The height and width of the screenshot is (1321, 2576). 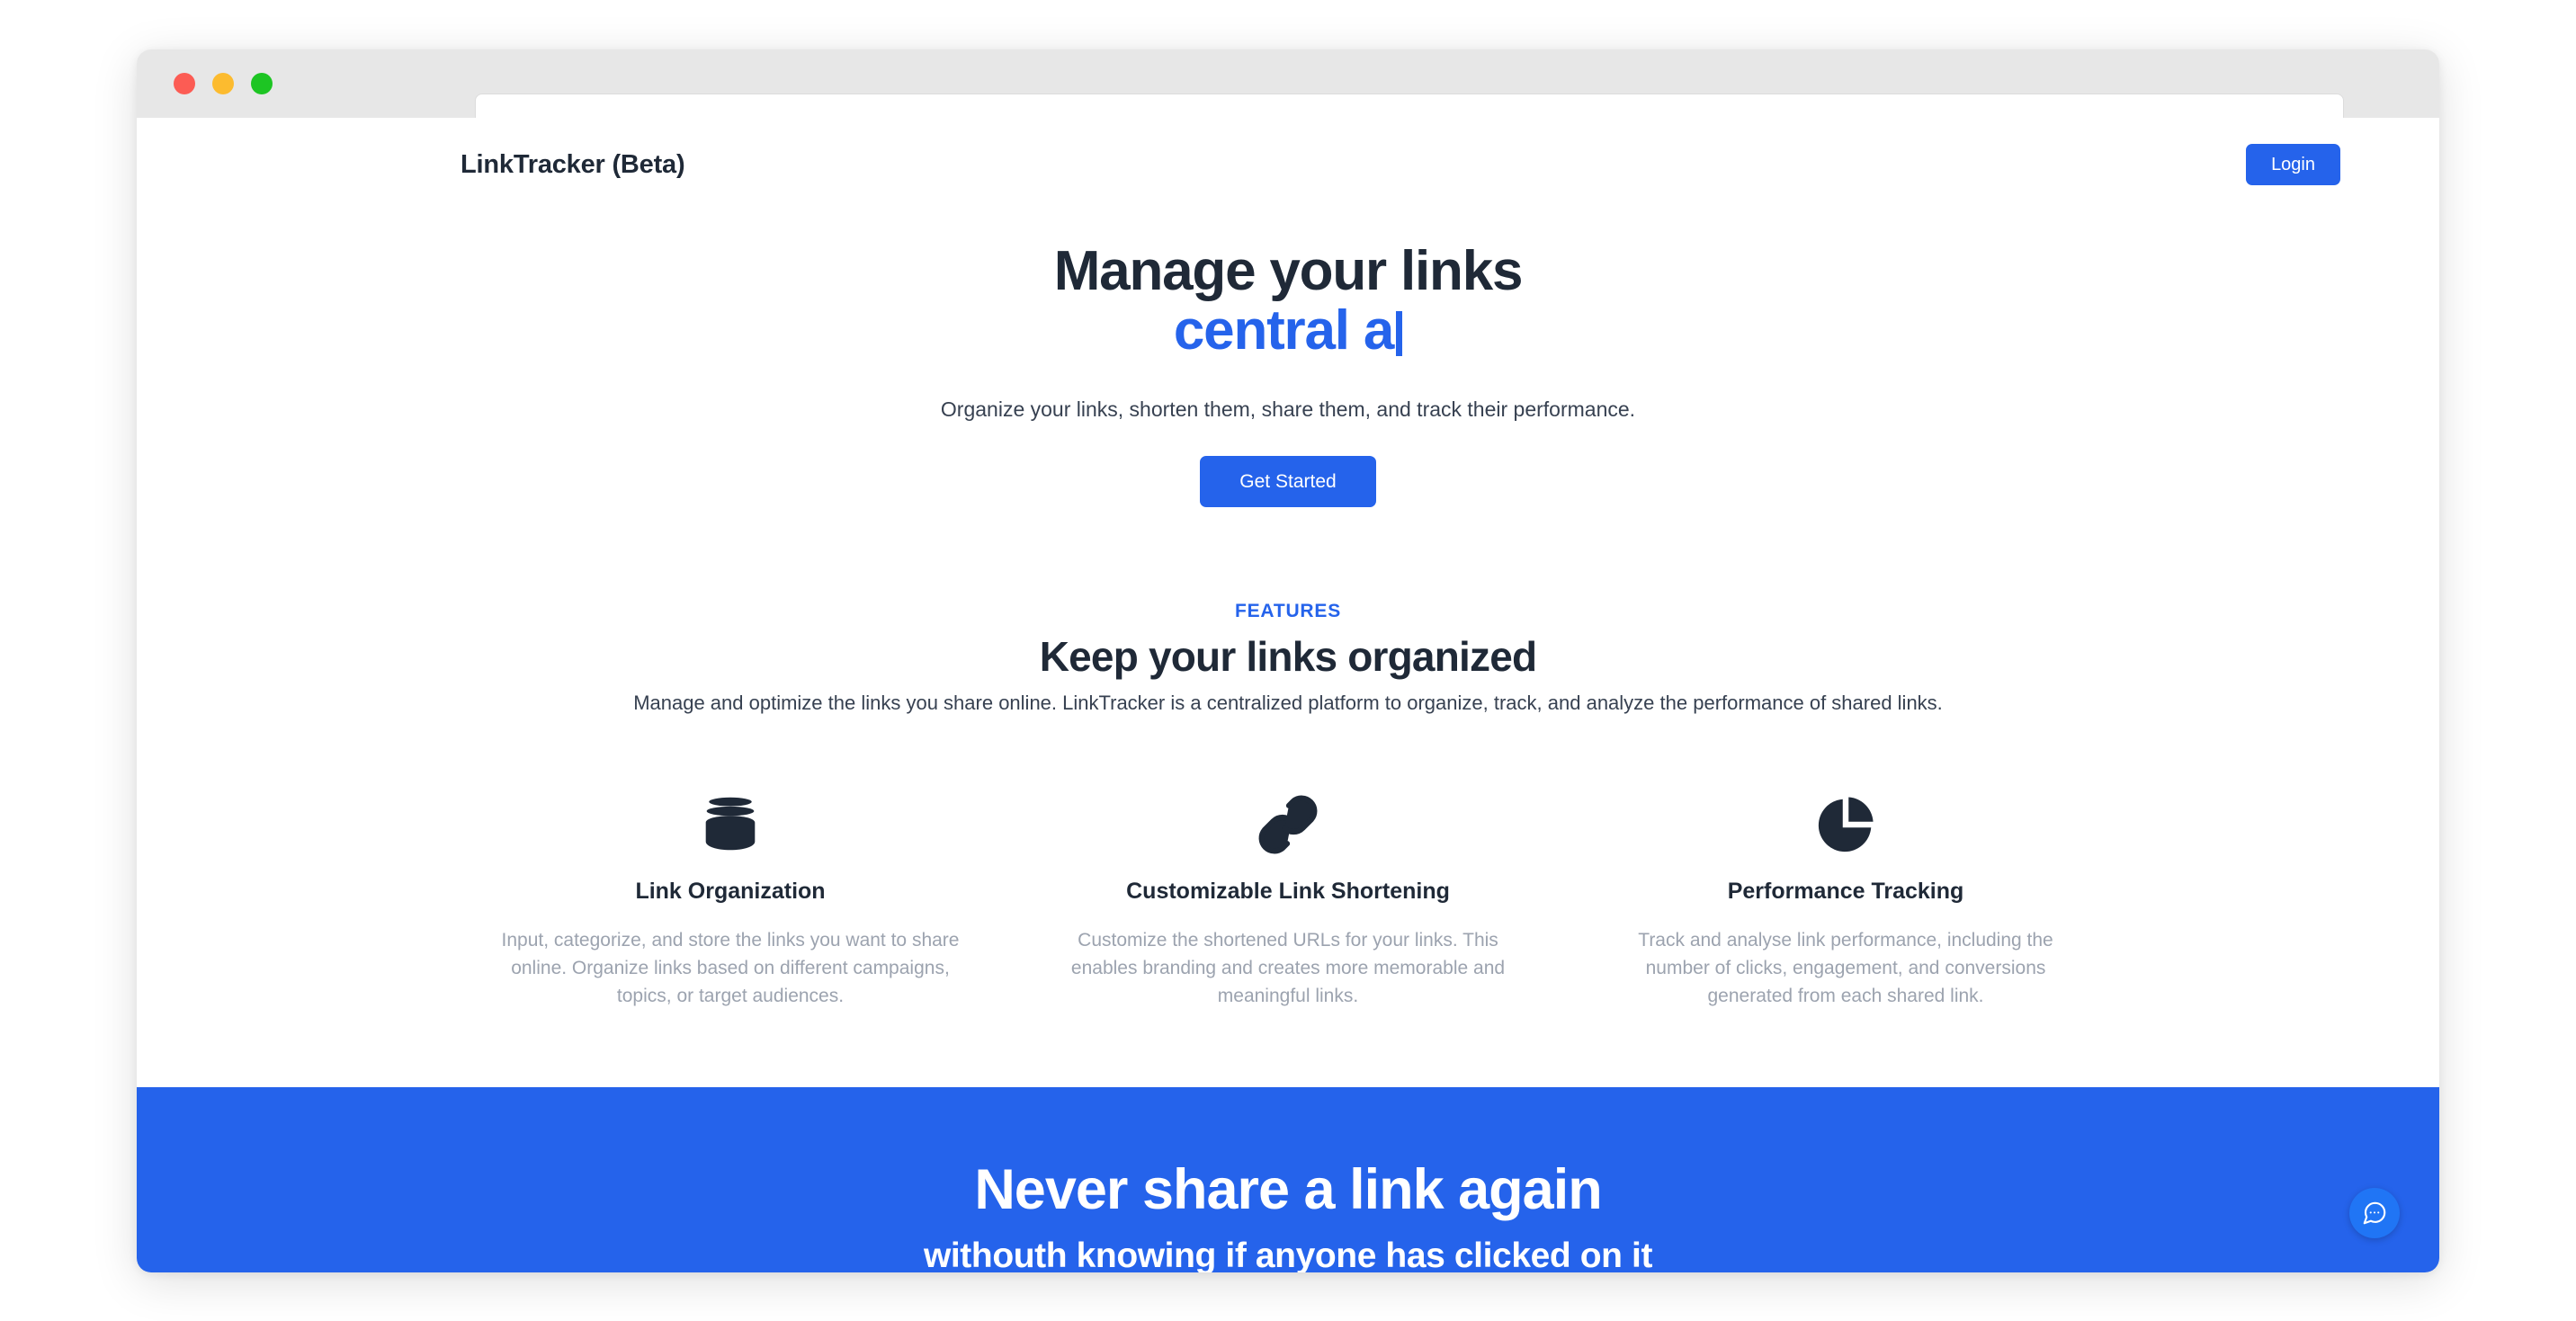 I want to click on minimize-window-button, so click(x=223, y=83).